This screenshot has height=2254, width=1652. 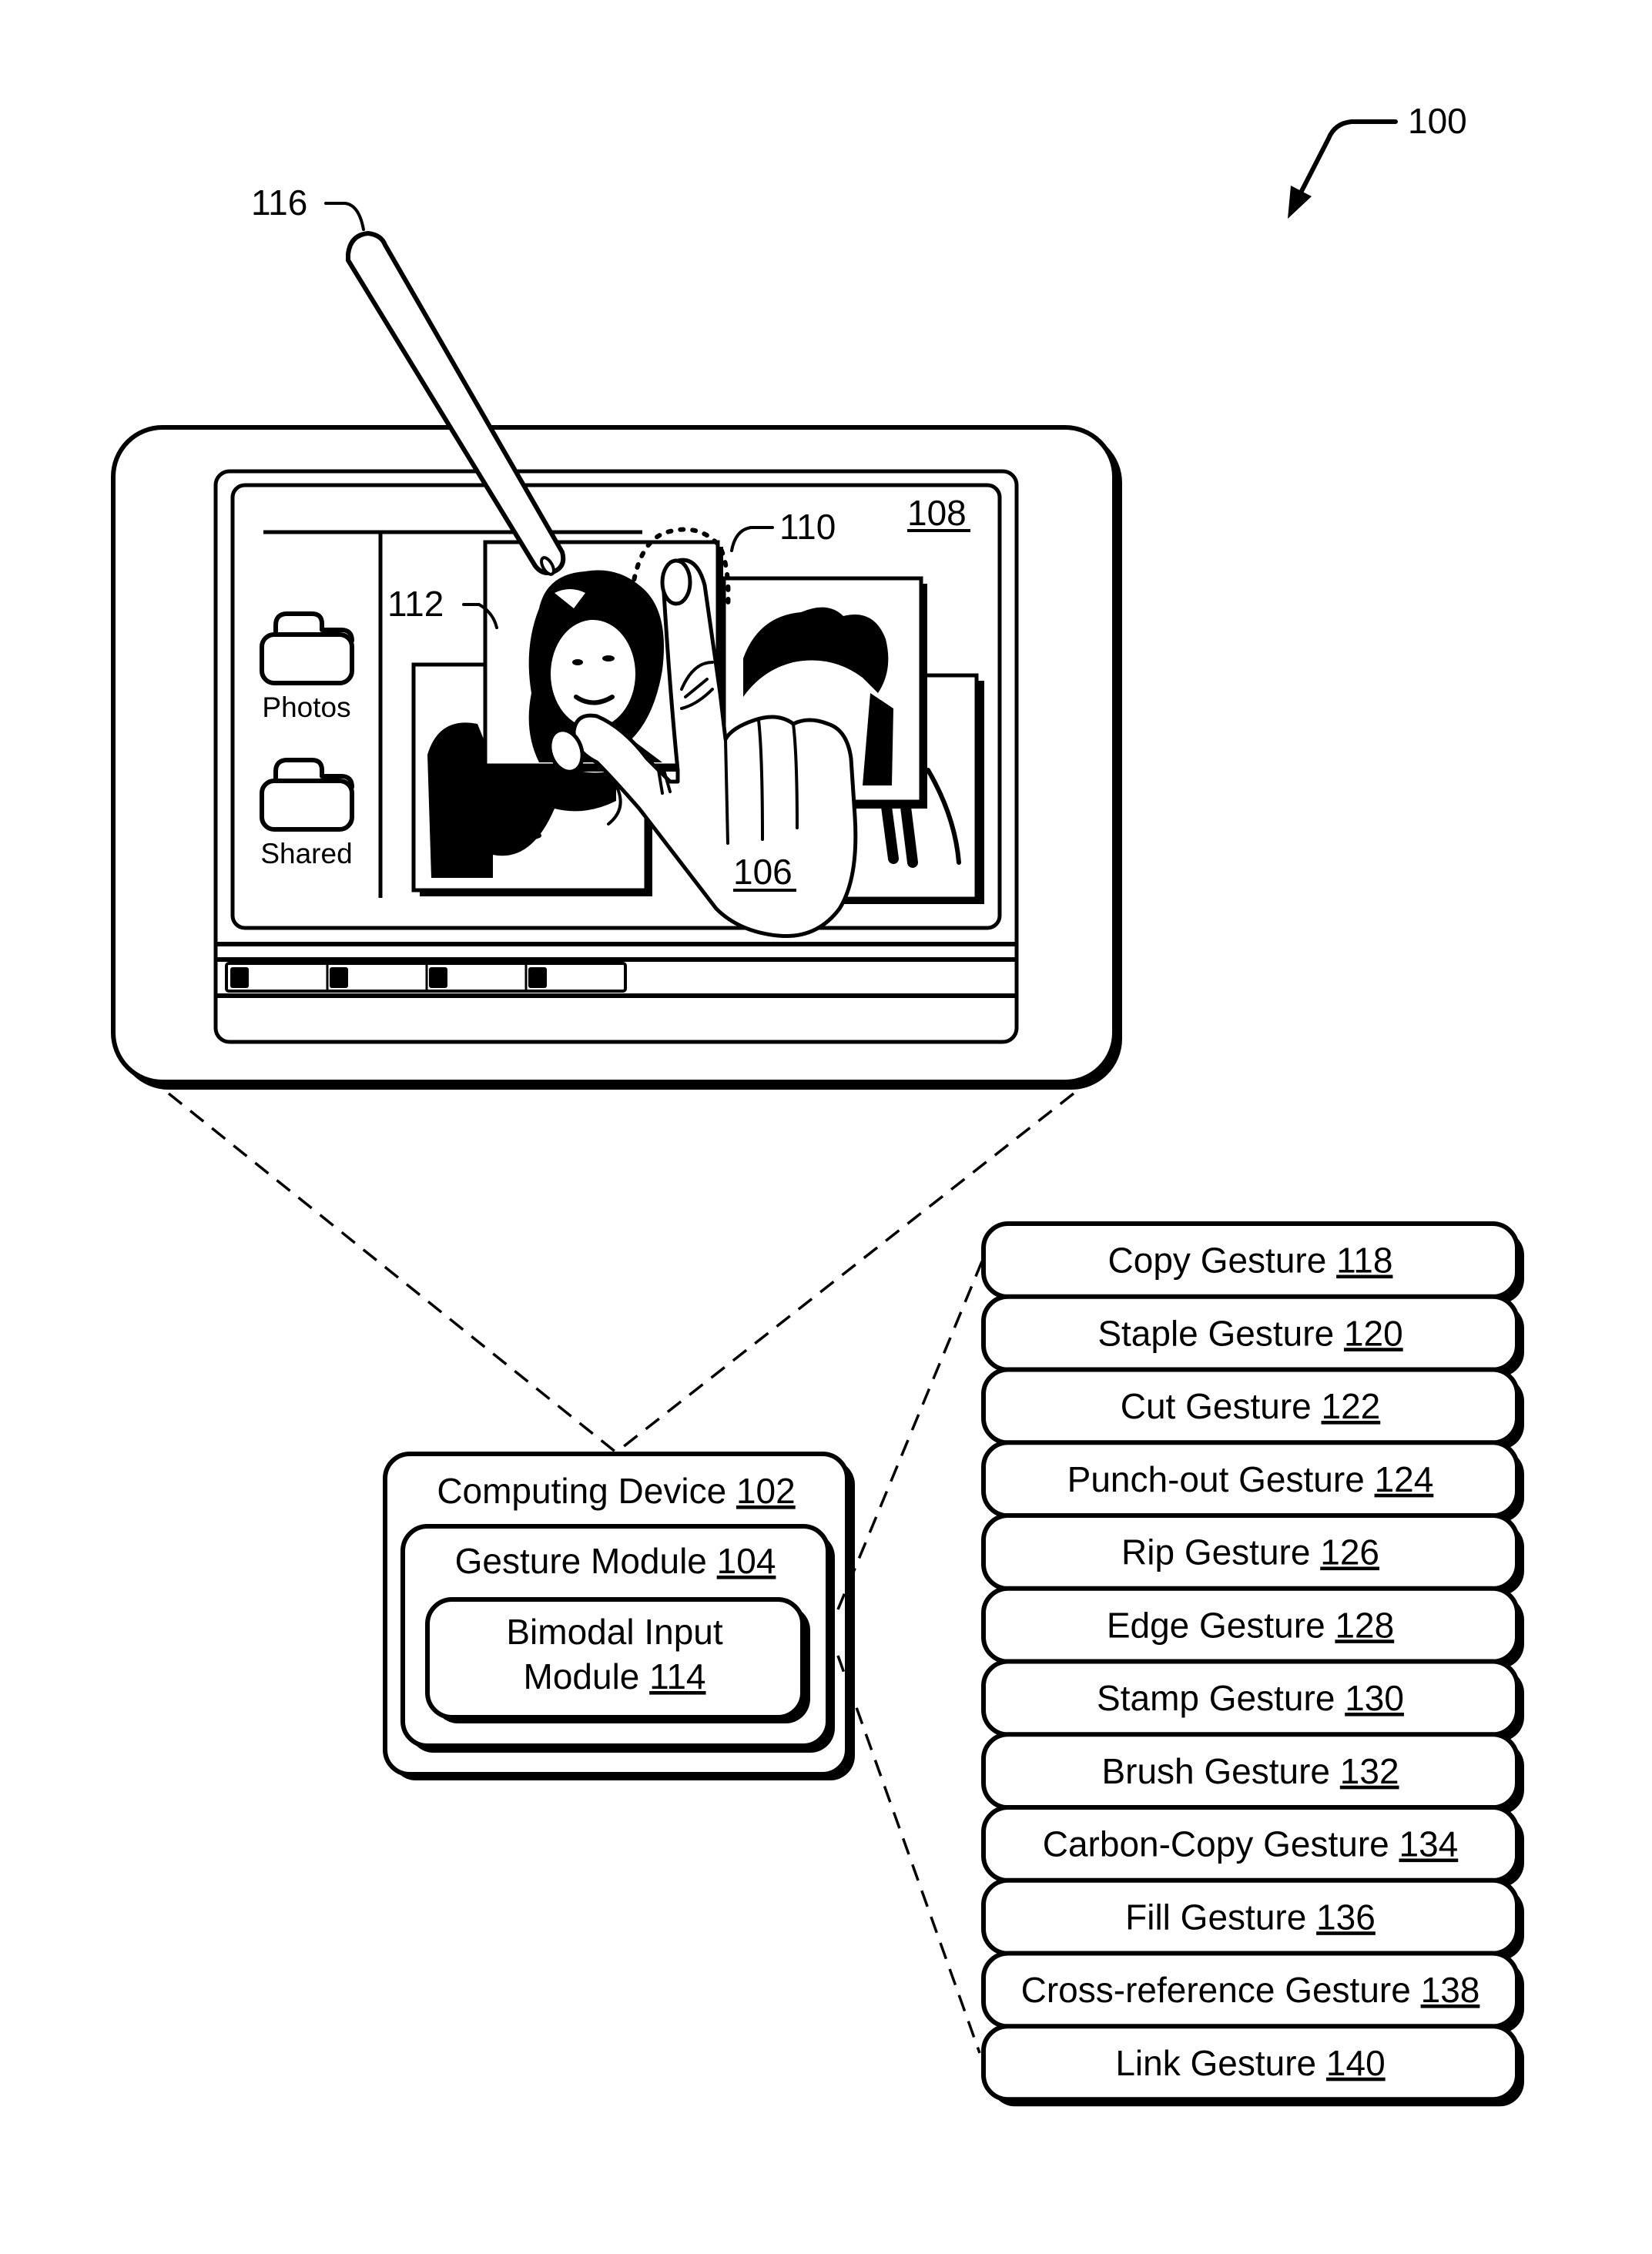 I want to click on gesture-item: Brush Gesture 132, so click(x=1252, y=1773).